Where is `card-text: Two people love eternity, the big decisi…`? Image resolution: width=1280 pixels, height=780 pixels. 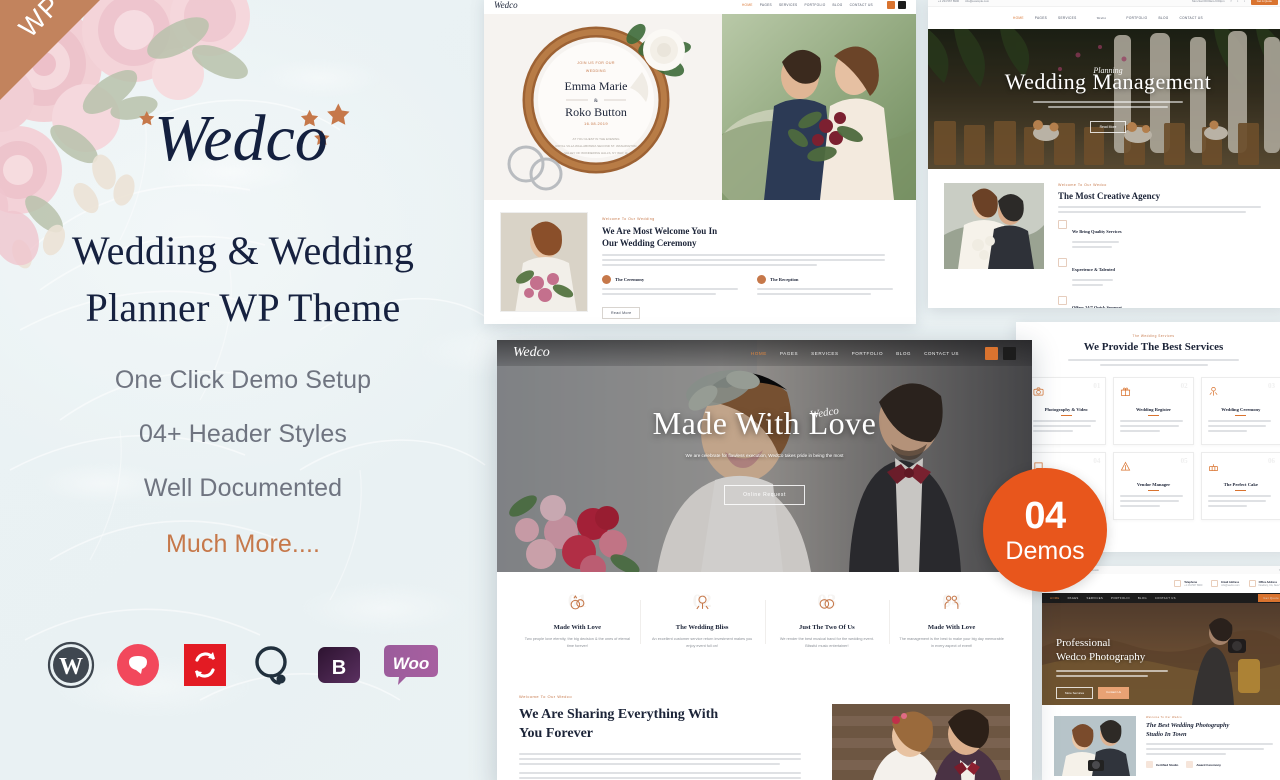 card-text: Two people love eternity, the big decisi… is located at coordinates (577, 643).